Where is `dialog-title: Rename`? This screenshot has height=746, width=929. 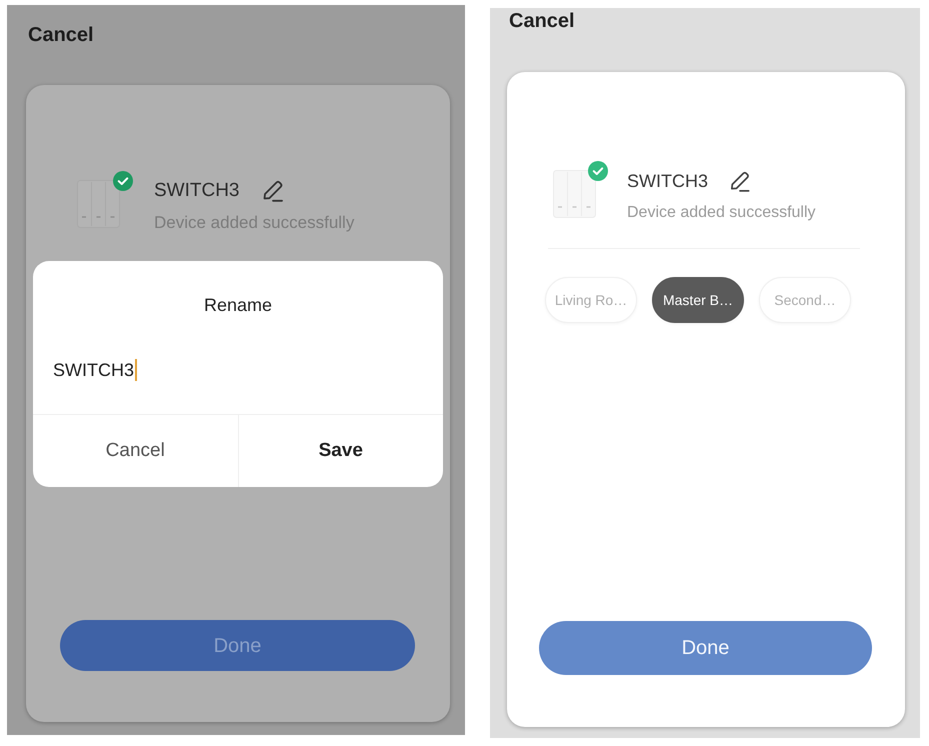
dialog-title: Rename is located at coordinates (238, 305).